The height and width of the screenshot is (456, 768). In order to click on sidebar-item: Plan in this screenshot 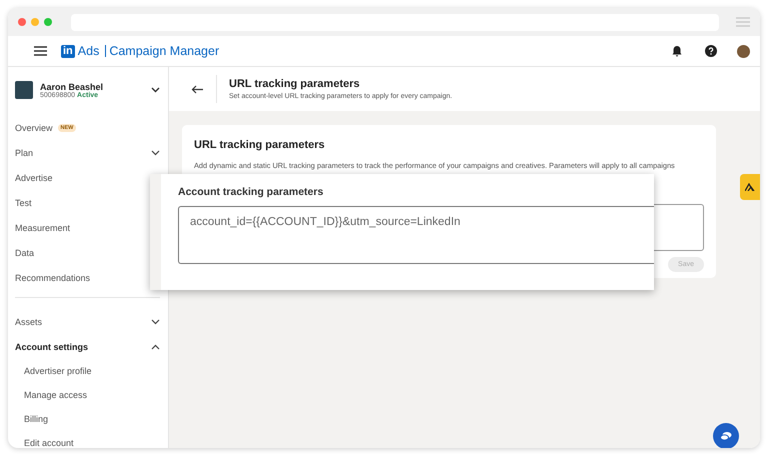, I will do `click(87, 152)`.